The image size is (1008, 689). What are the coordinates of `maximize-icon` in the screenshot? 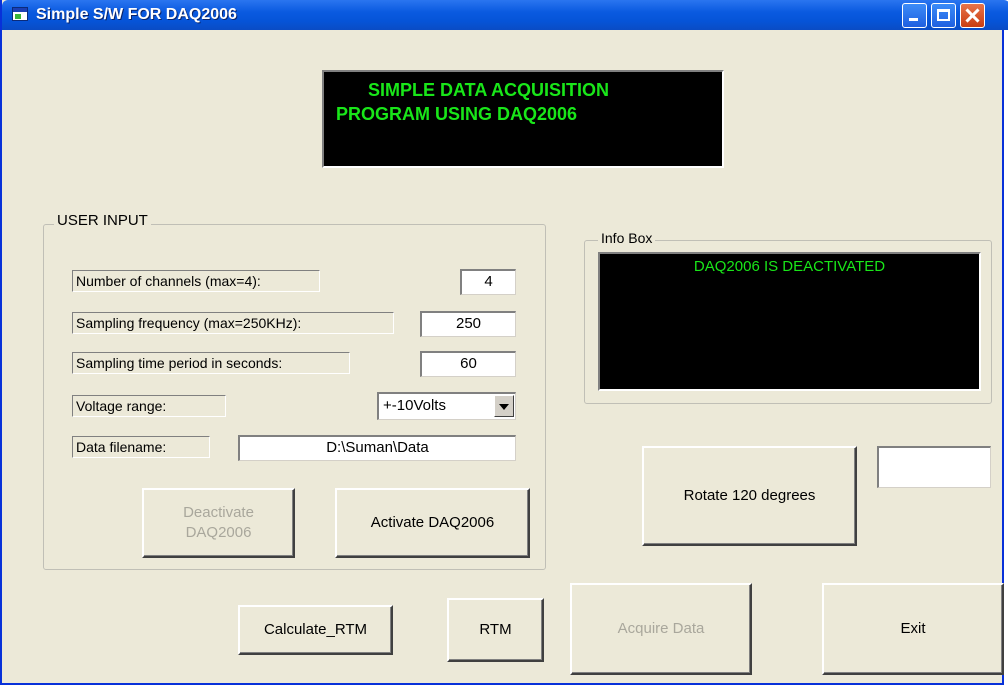 It's located at (943, 15).